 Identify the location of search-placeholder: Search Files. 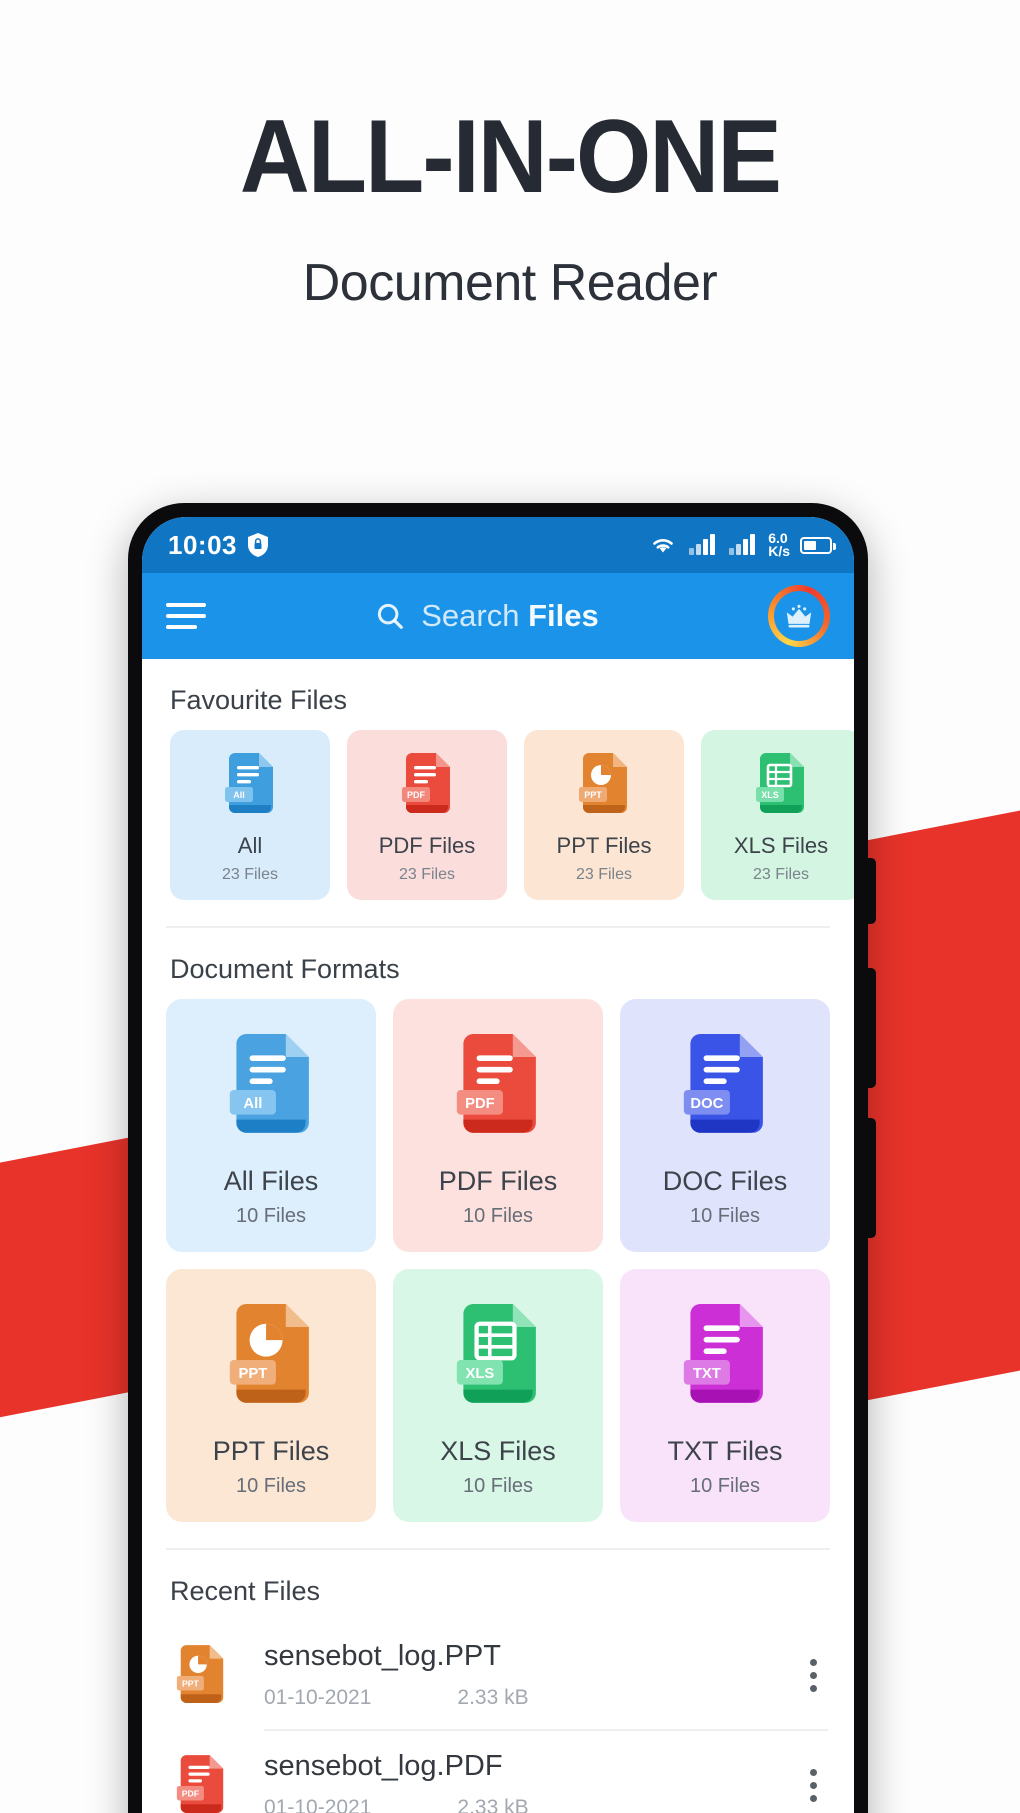
(510, 616).